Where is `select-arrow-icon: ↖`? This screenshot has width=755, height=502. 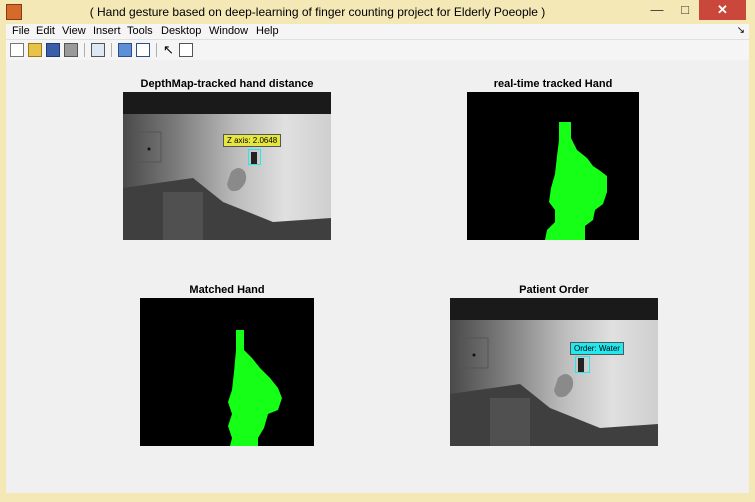
select-arrow-icon: ↖ is located at coordinates (170, 50).